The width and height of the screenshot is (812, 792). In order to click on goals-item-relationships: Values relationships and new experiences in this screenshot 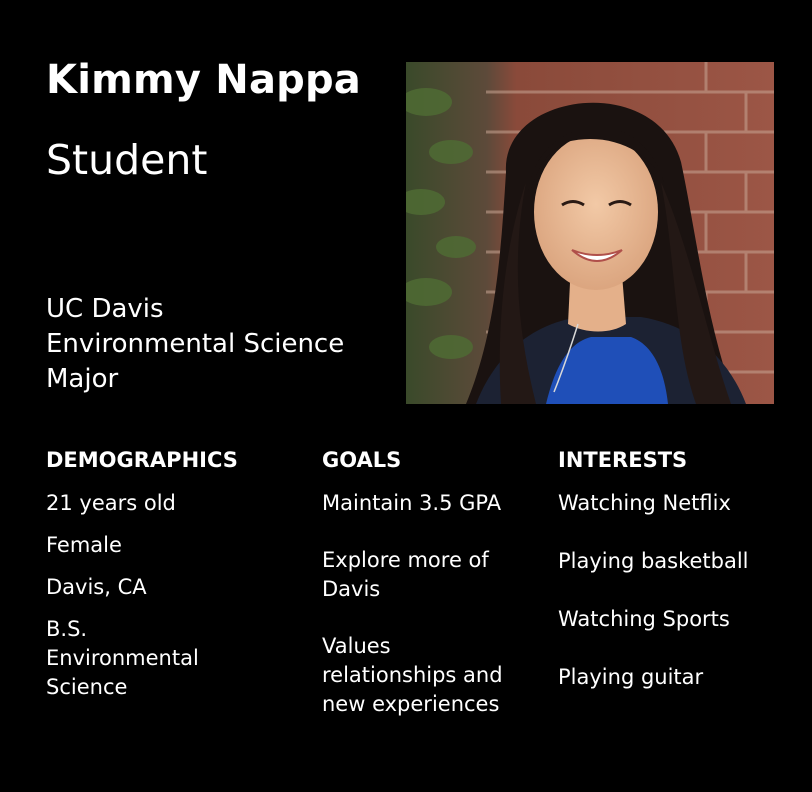, I will do `click(412, 675)`.